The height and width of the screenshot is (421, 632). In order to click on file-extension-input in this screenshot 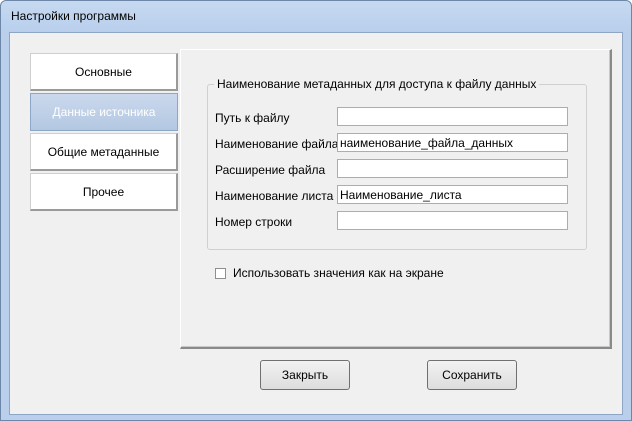, I will do `click(452, 168)`.